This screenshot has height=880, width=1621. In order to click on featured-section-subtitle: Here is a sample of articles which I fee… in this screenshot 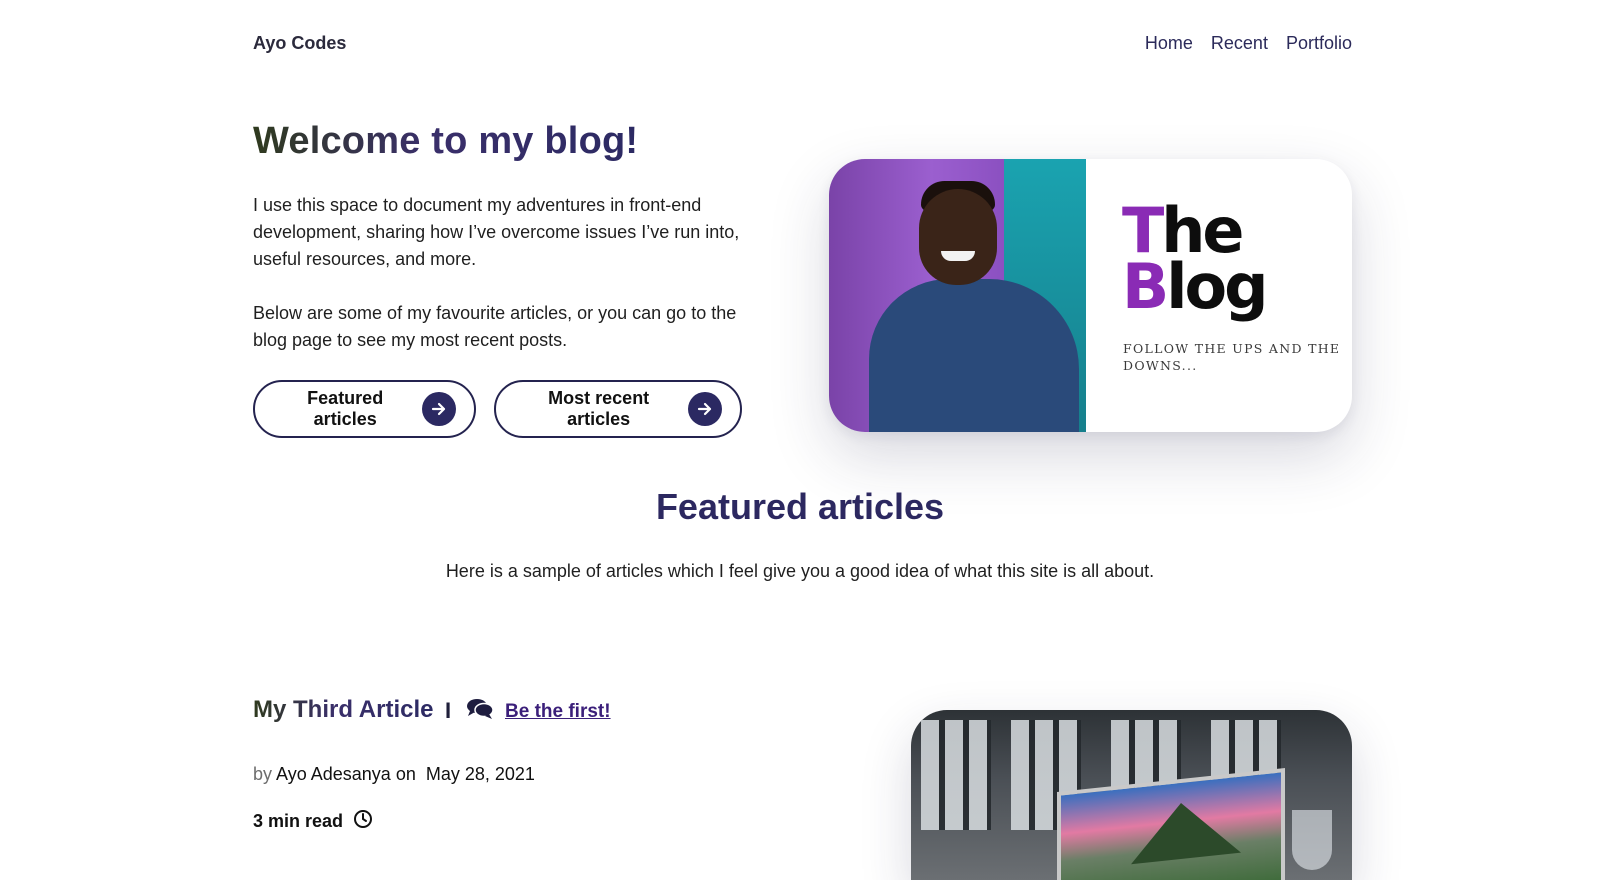, I will do `click(800, 571)`.